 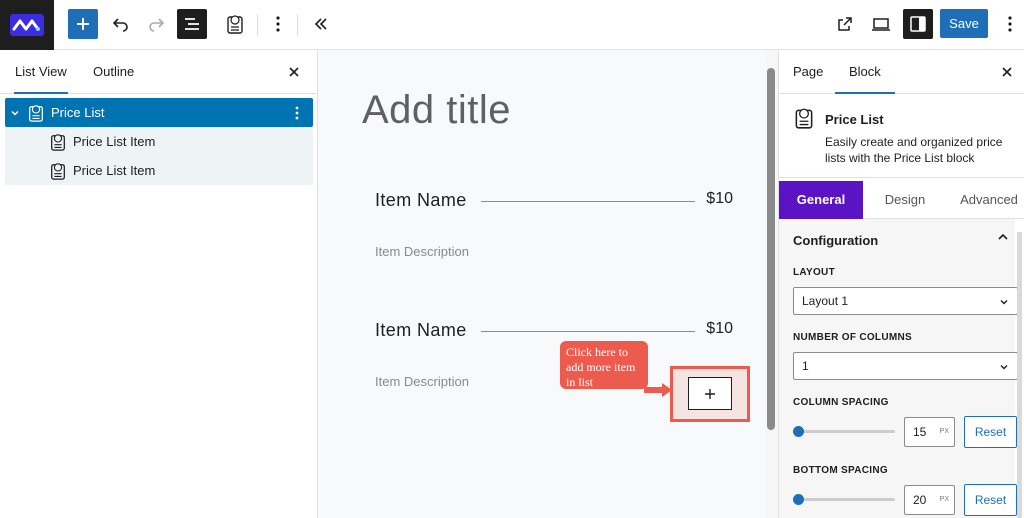 I want to click on redo-button, so click(x=156, y=24).